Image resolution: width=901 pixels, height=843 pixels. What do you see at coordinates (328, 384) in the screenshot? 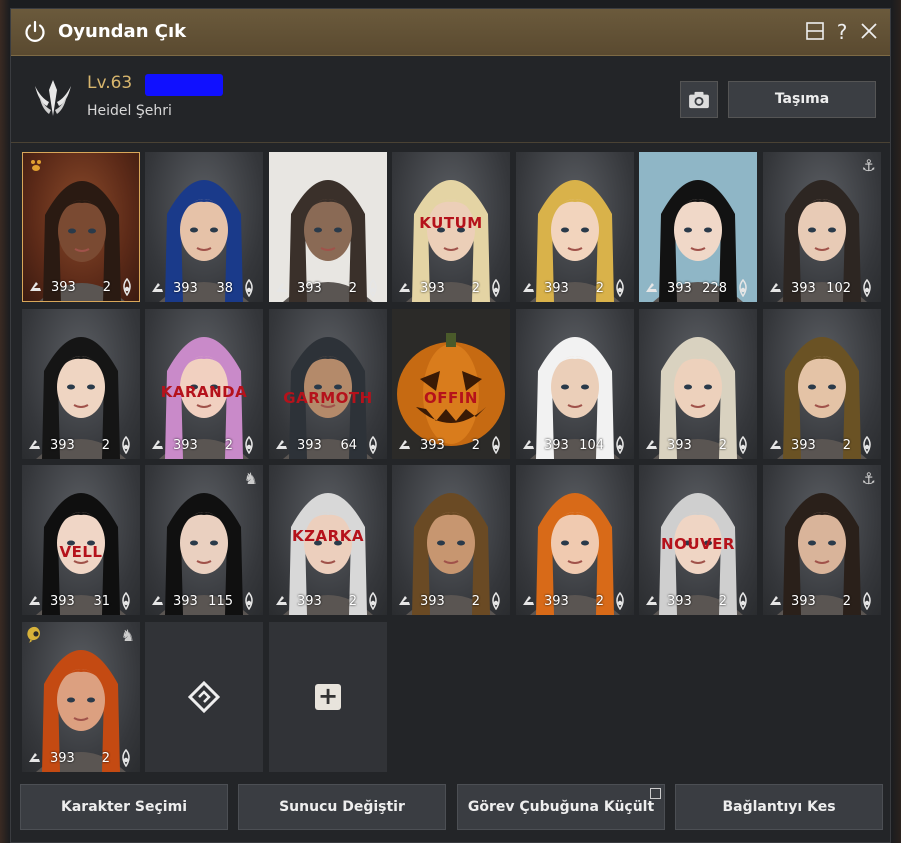
I see `character-card: GARMOTH 393 64` at bounding box center [328, 384].